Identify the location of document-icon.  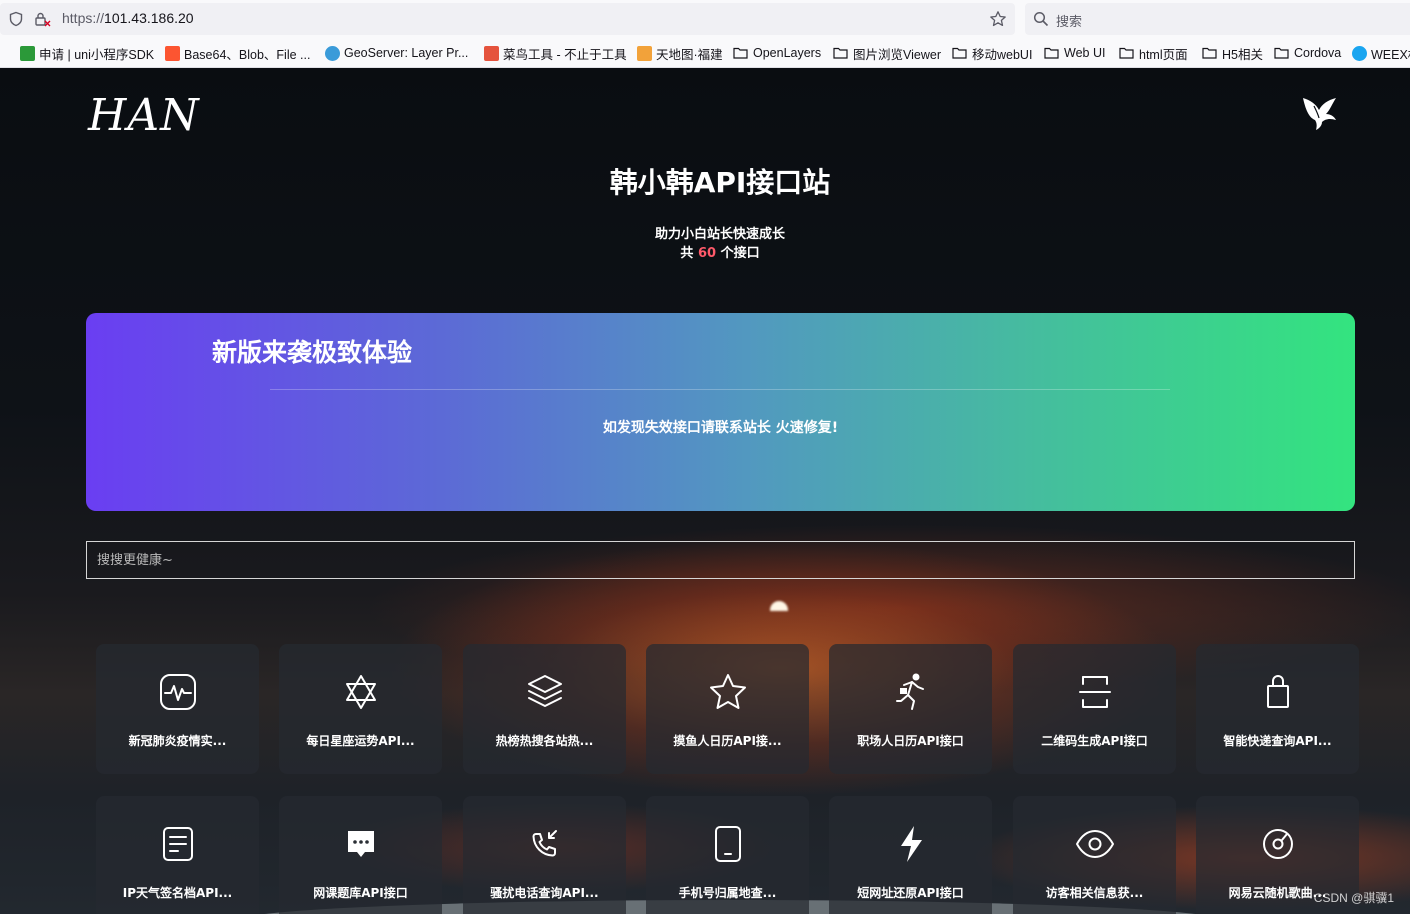
(178, 844).